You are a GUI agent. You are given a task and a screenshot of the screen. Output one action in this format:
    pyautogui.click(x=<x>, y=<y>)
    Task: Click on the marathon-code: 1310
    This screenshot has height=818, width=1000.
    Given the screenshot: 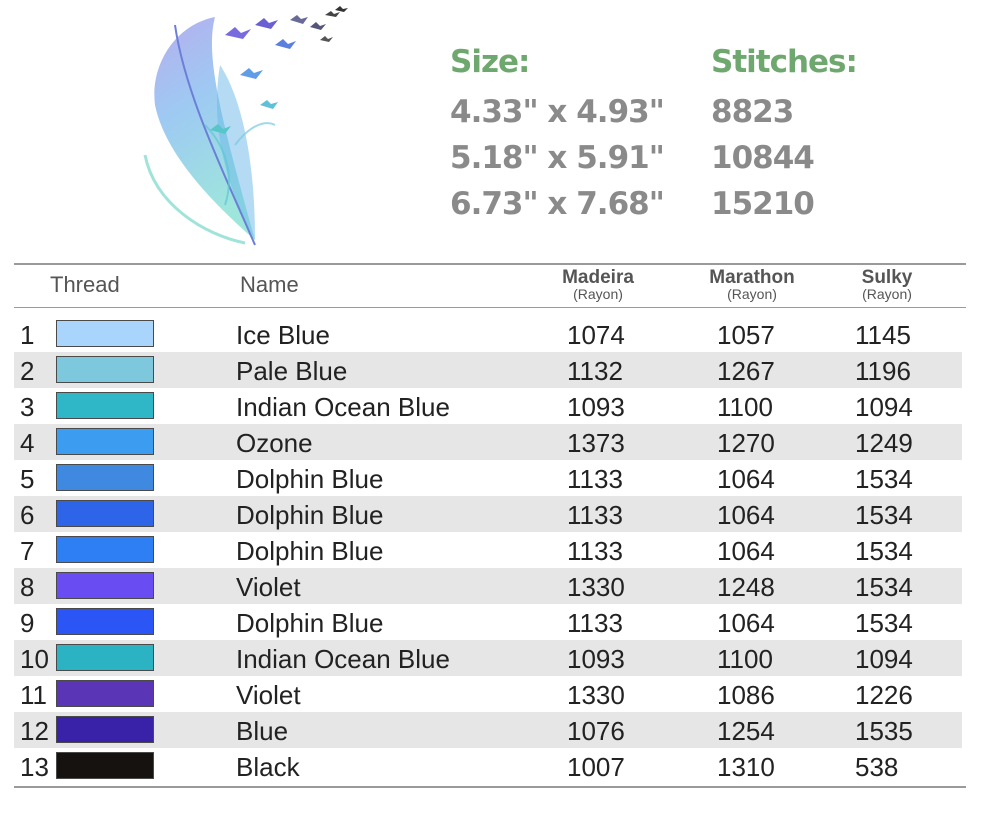 What is the action you would take?
    pyautogui.click(x=746, y=767)
    